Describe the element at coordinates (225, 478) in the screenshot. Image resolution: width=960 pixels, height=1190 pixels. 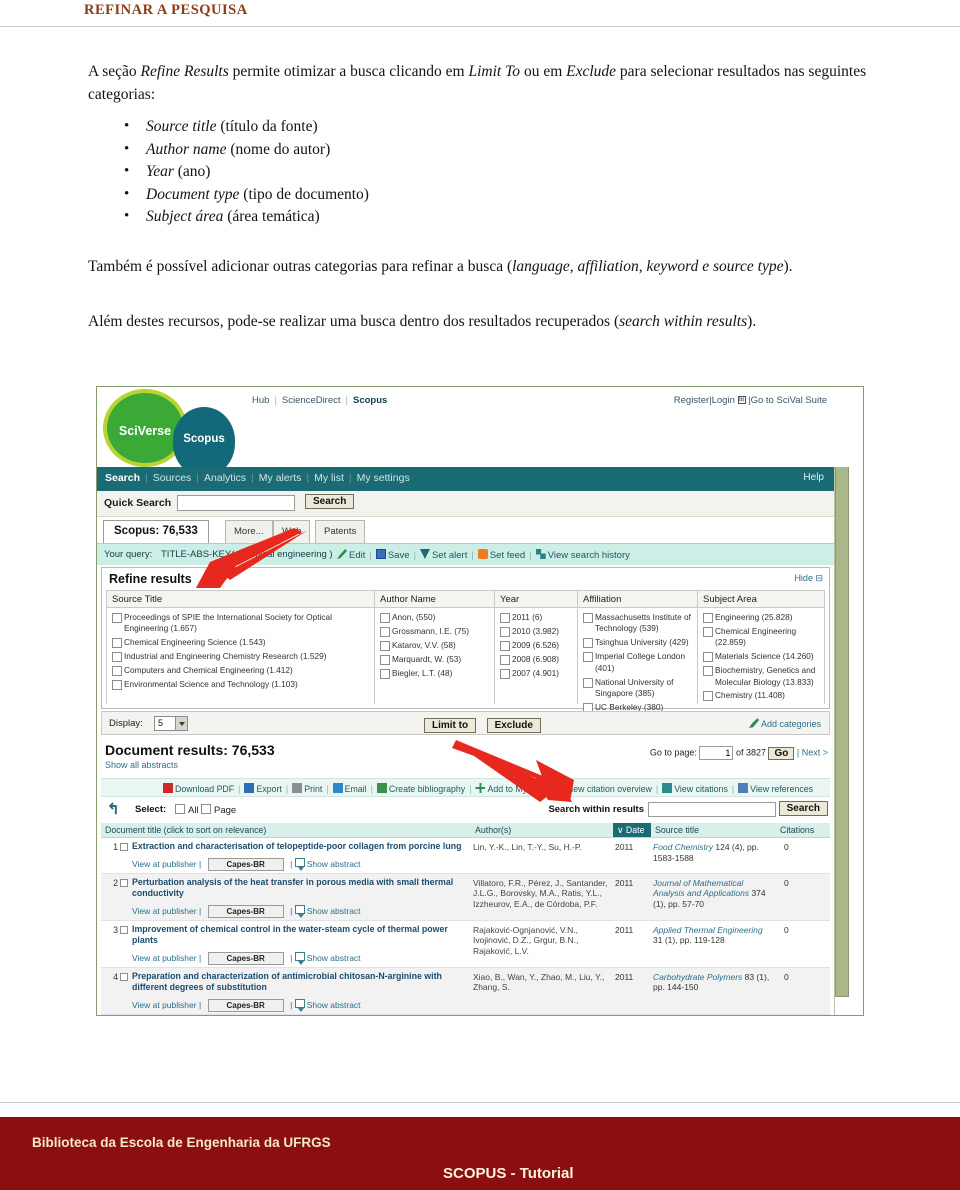
I see `nav-item-analytics: Analytics` at that location.